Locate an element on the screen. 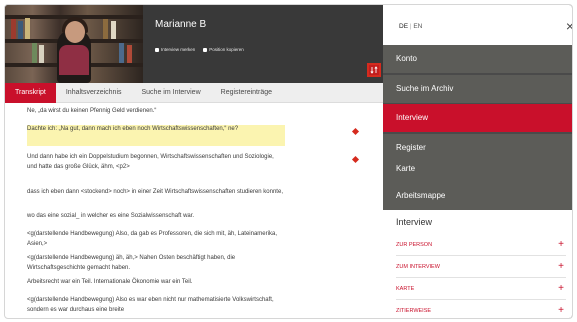 Image resolution: width=577 pixels, height=322 pixels. tab-search-in-interview: Suche im Interview is located at coordinates (171, 93).